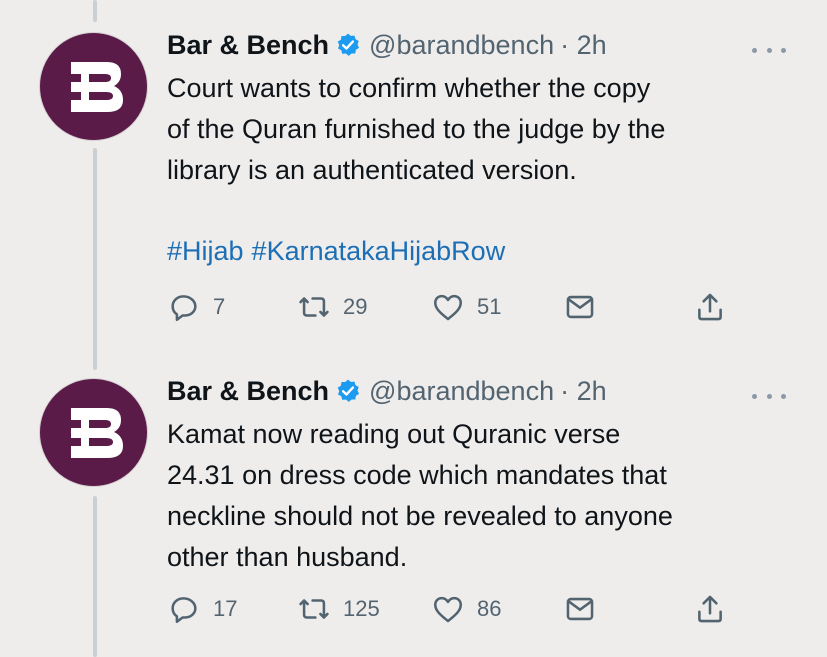 The height and width of the screenshot is (657, 827). I want to click on reply-button: 7, so click(196, 307).